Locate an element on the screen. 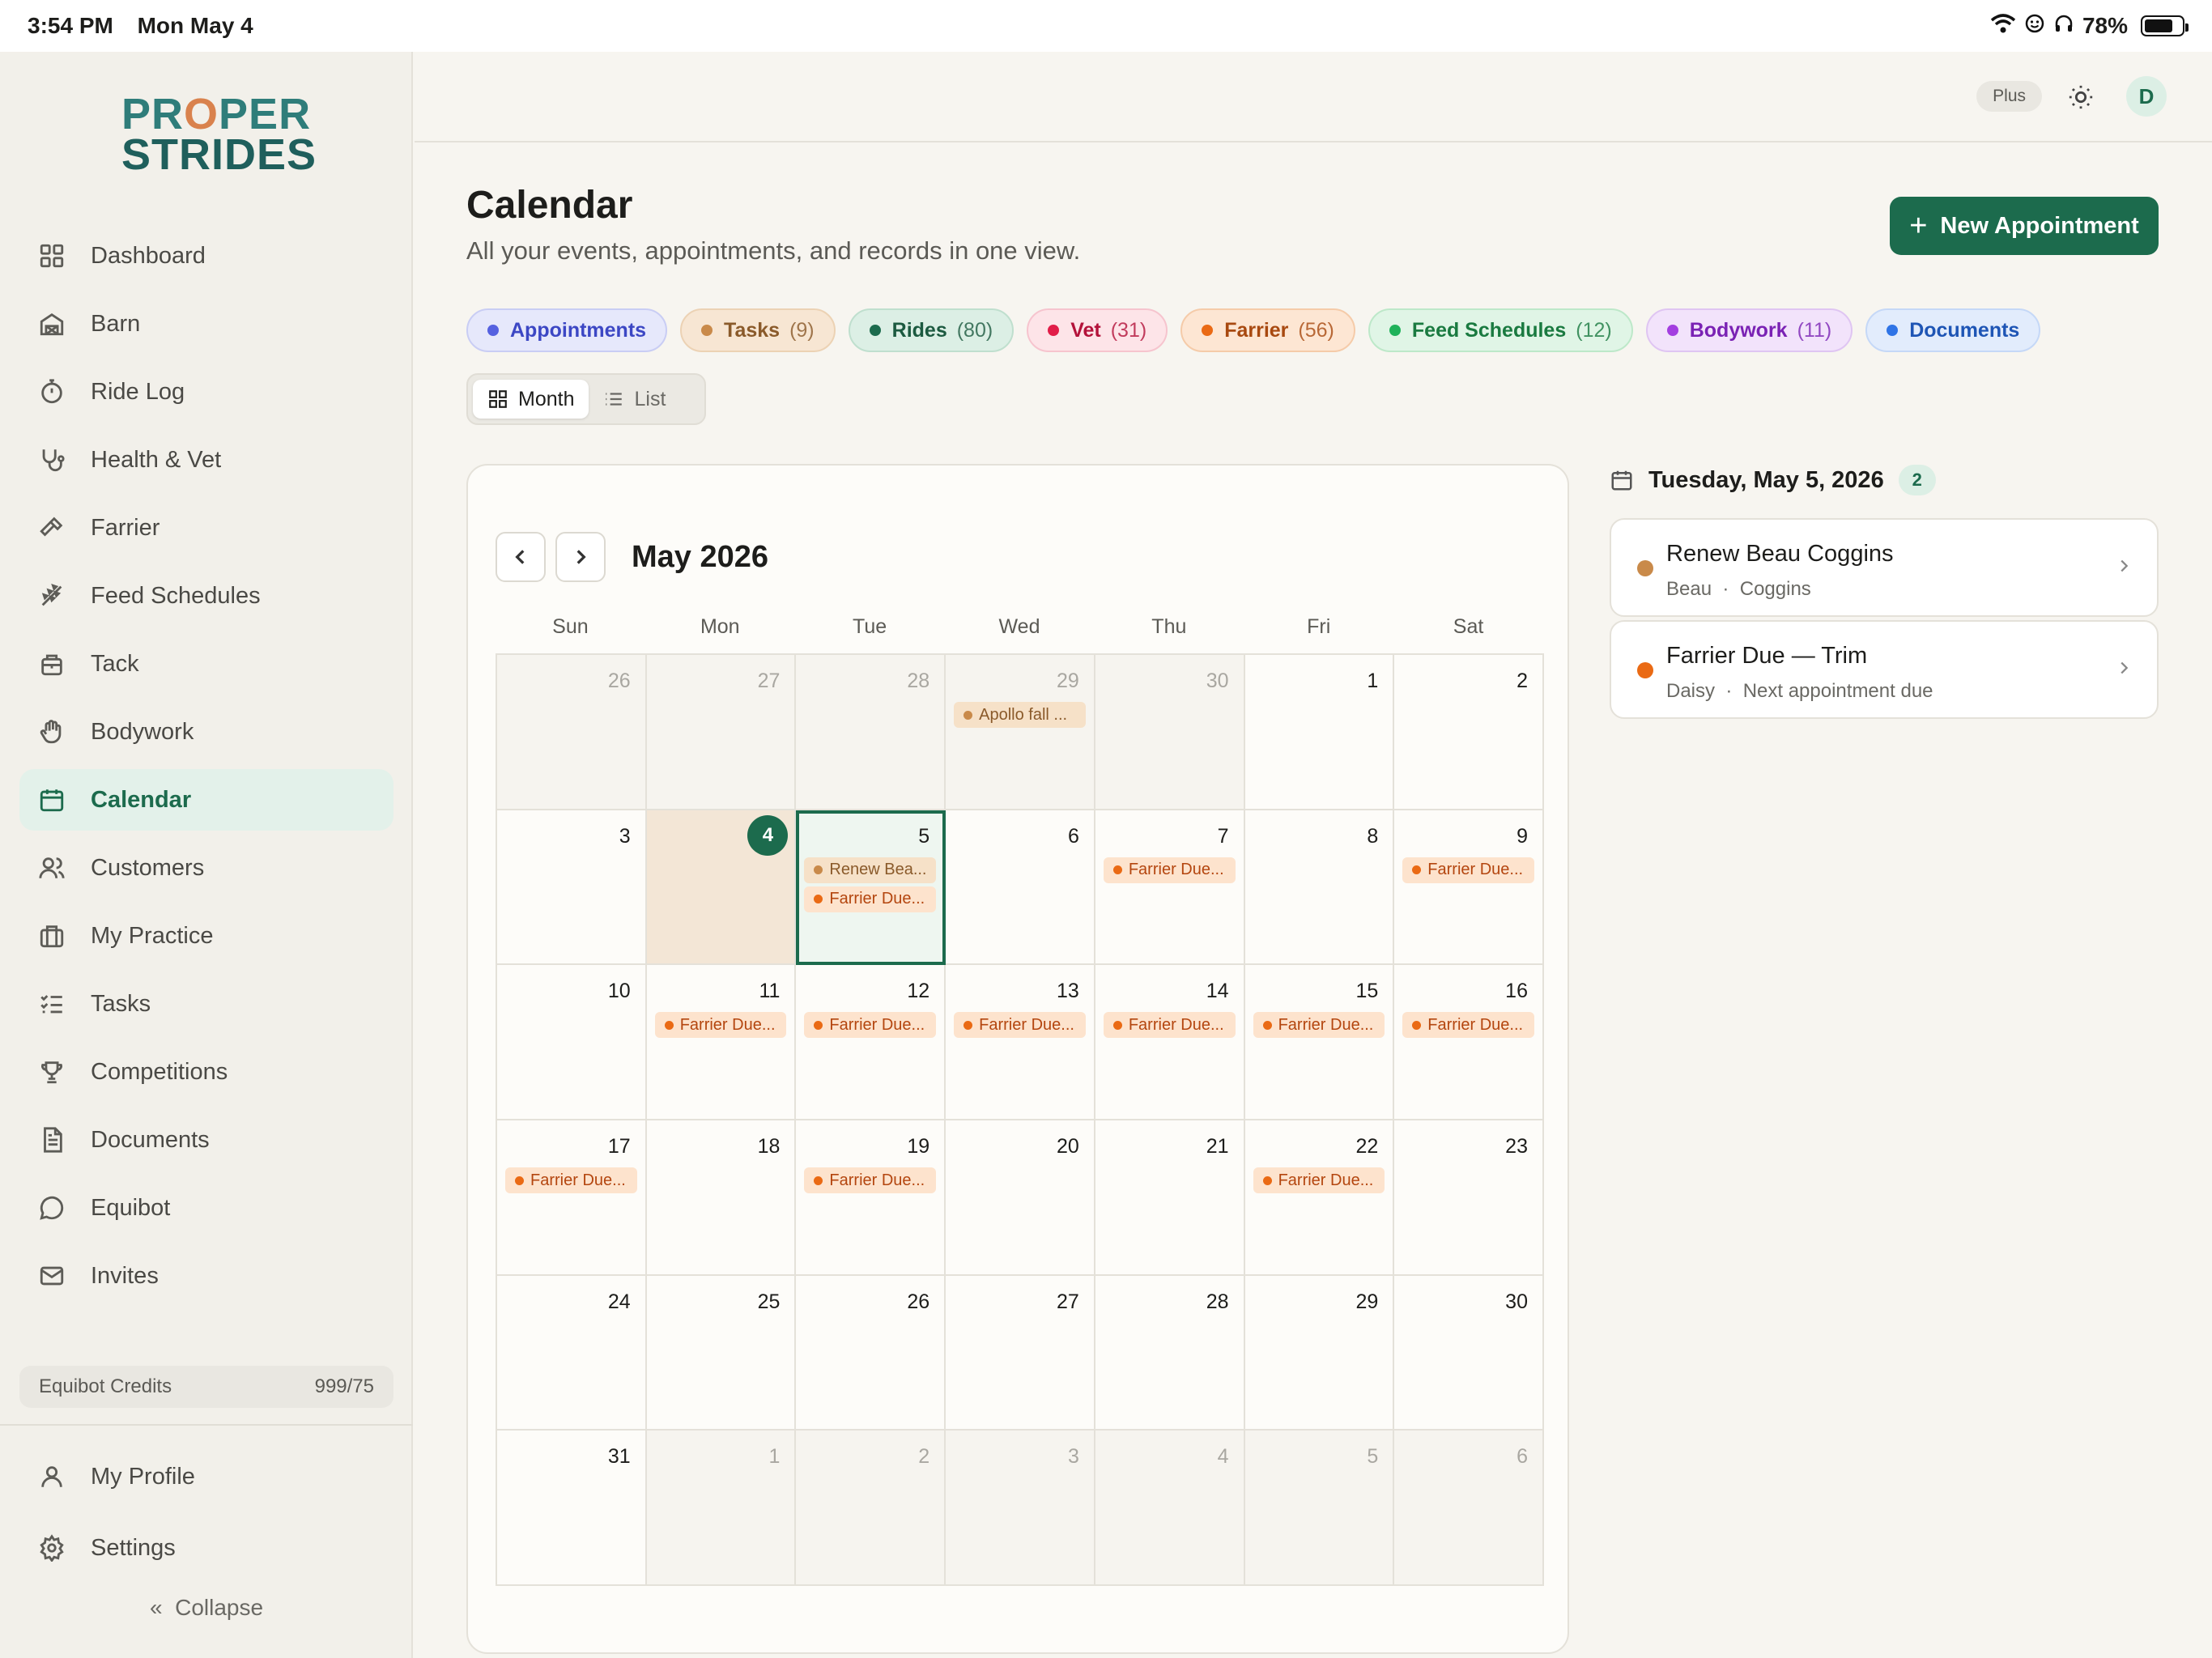 This screenshot has width=2212, height=1658. day-cell: 21 is located at coordinates (1170, 1198).